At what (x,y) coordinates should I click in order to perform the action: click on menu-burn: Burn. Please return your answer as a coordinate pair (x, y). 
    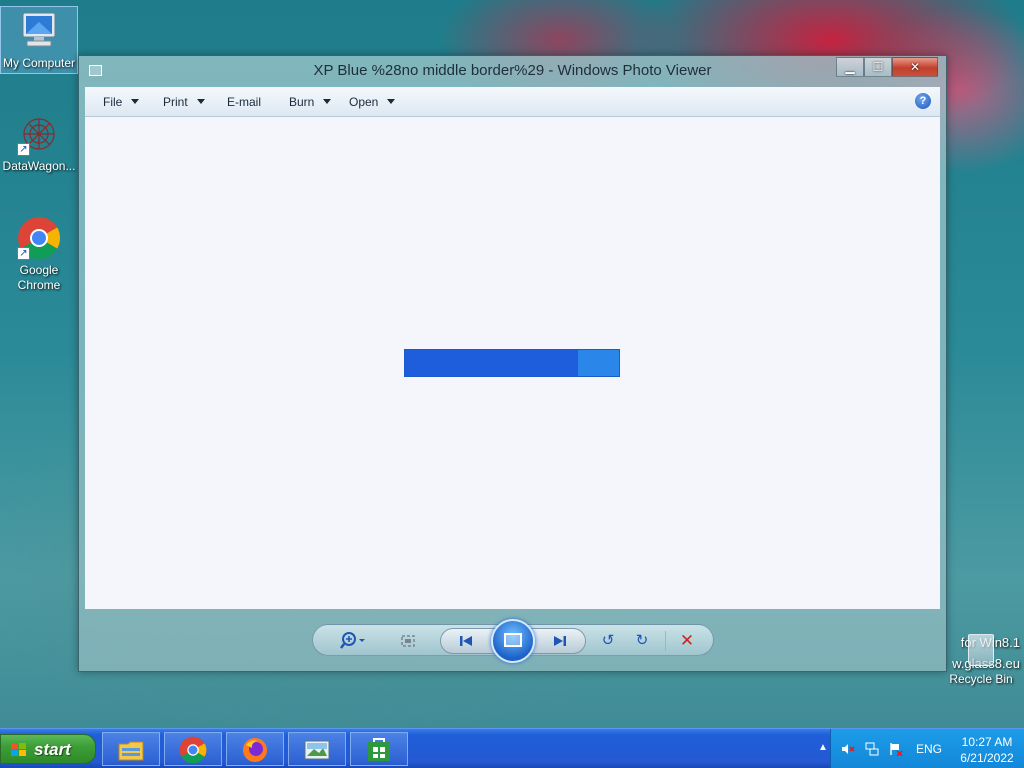
    Looking at the image, I should click on (310, 102).